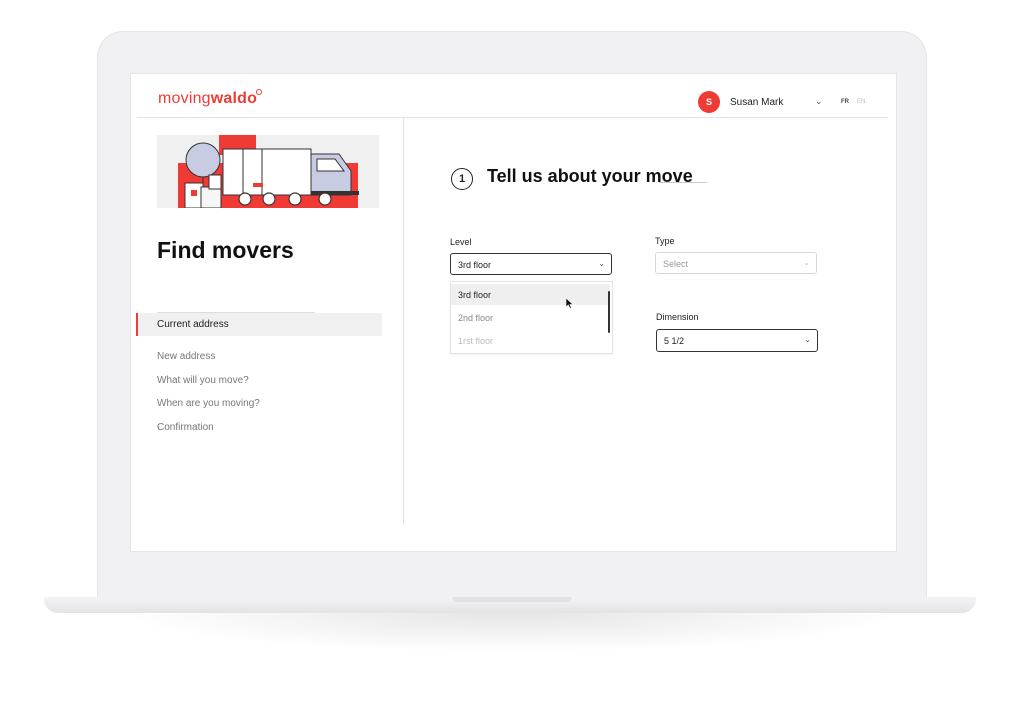 The height and width of the screenshot is (701, 1024). I want to click on sidebar-item-new-address: New address, so click(186, 356).